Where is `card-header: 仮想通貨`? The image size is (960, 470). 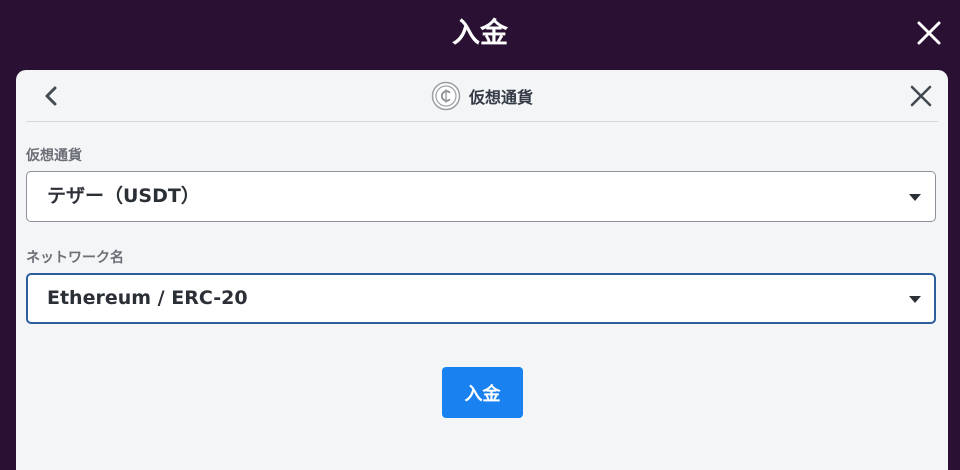
card-header: 仮想通貨 is located at coordinates (482, 96).